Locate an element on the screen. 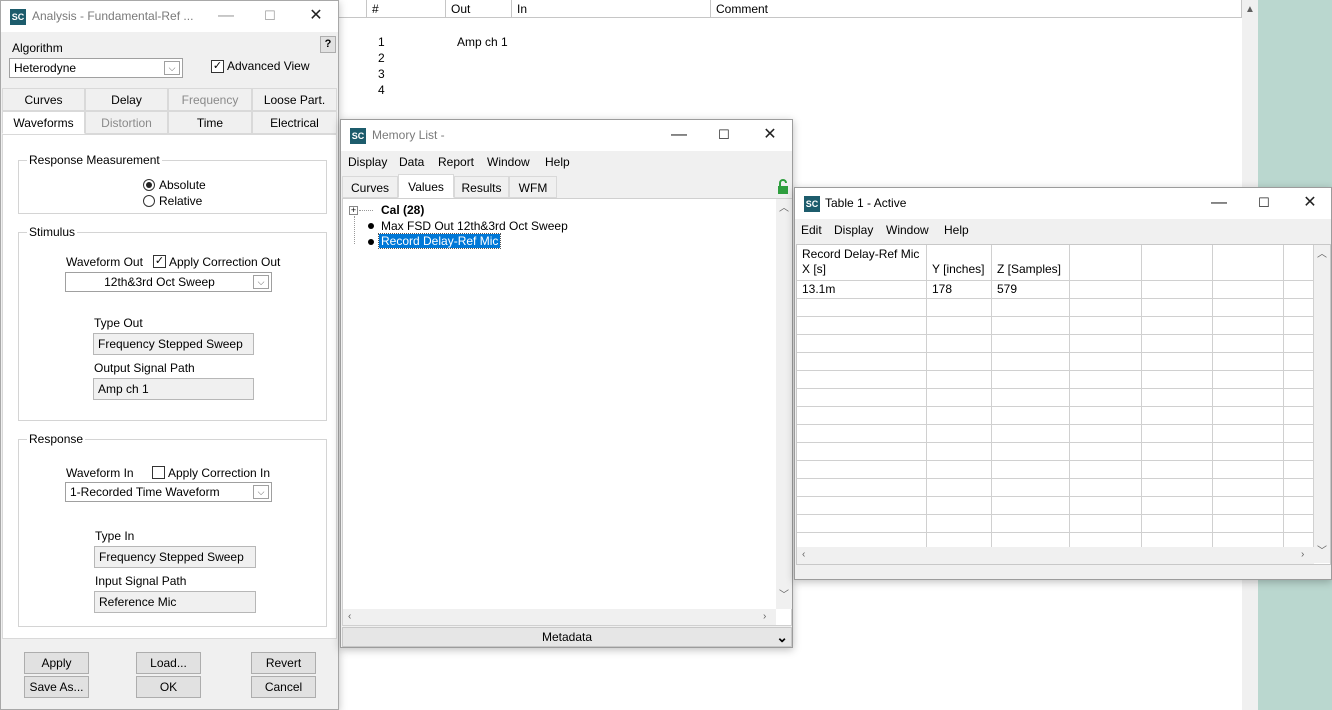 The width and height of the screenshot is (1332, 710). column-header is located at coordinates (1248, 263).